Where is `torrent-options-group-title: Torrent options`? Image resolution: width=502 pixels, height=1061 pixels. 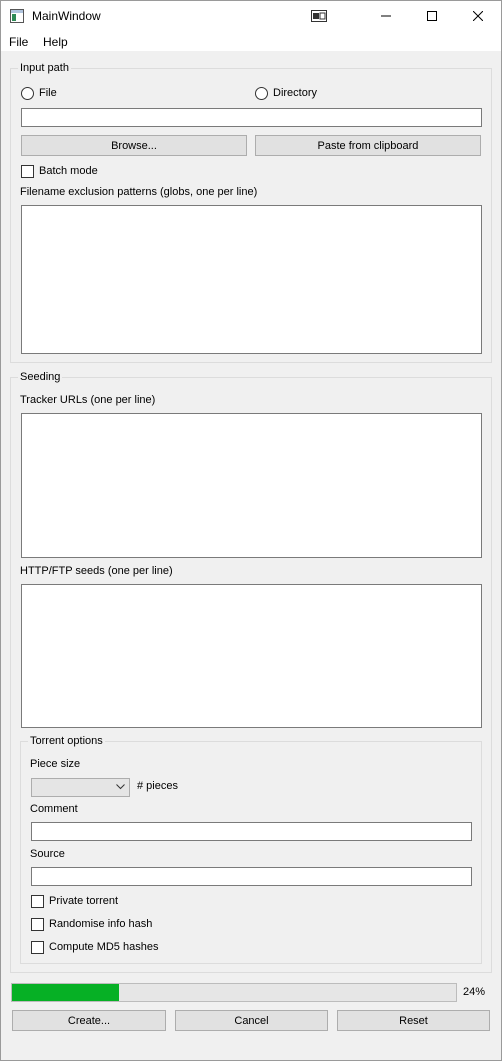
torrent-options-group-title: Torrent options is located at coordinates (66, 741).